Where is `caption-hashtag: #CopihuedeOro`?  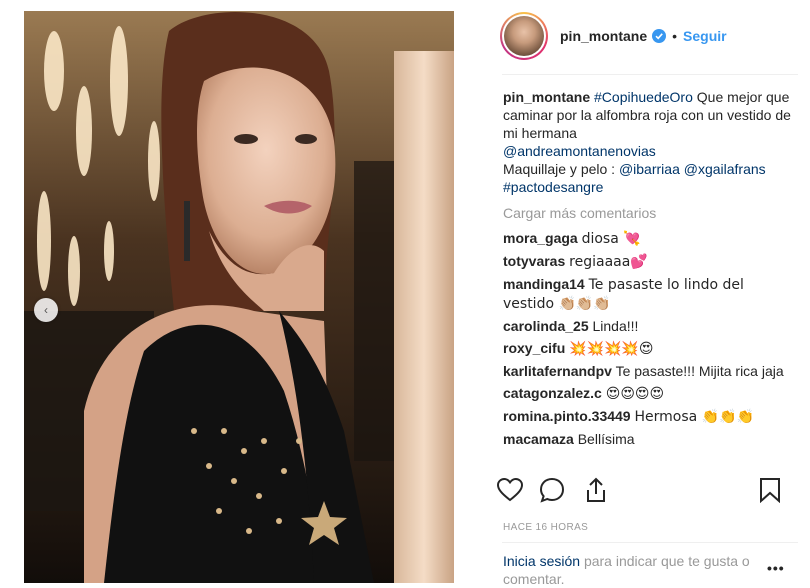
caption-hashtag: #CopihuedeOro is located at coordinates (643, 97).